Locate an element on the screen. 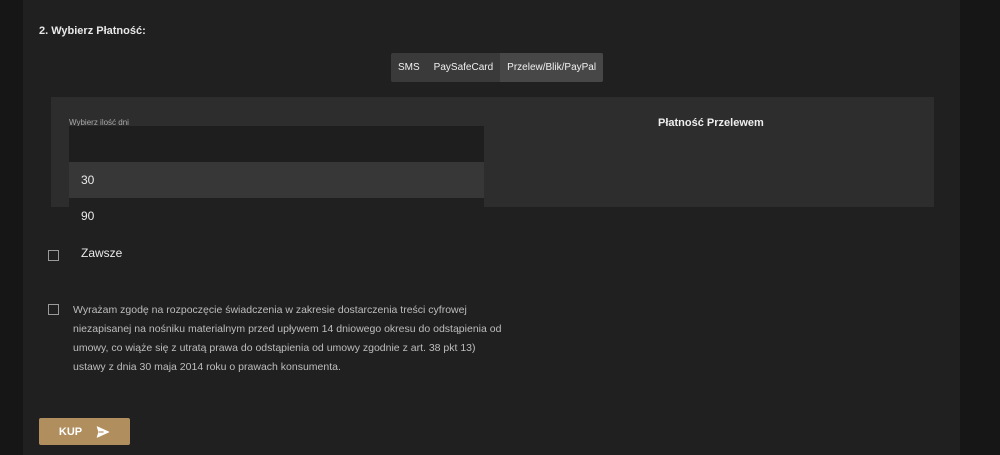  tab-sms: SMS is located at coordinates (409, 67).